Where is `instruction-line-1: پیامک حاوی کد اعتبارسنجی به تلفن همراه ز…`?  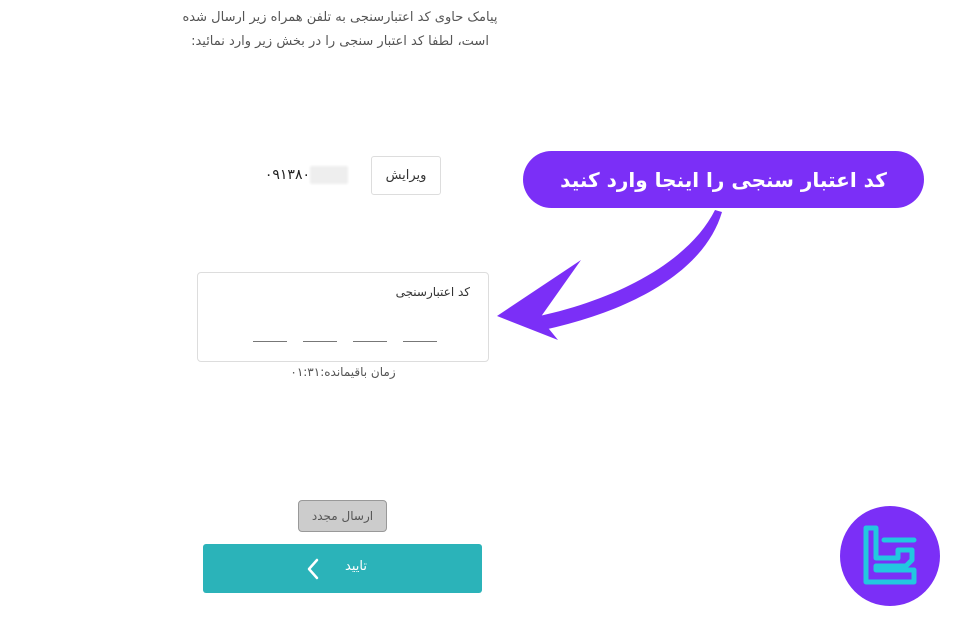 instruction-line-1: پیامک حاوی کد اعتبارسنجی به تلفن همراه ز… is located at coordinates (340, 17).